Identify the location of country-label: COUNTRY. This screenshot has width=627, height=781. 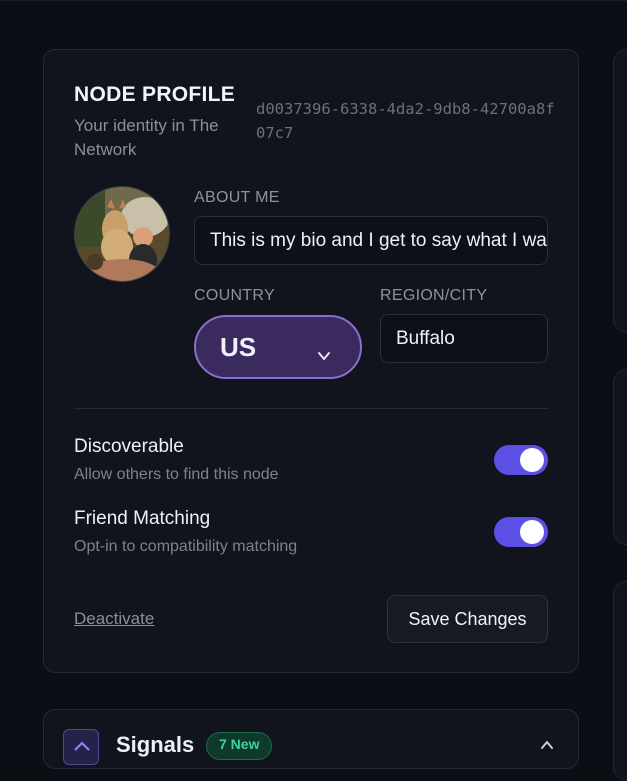
(234, 295).